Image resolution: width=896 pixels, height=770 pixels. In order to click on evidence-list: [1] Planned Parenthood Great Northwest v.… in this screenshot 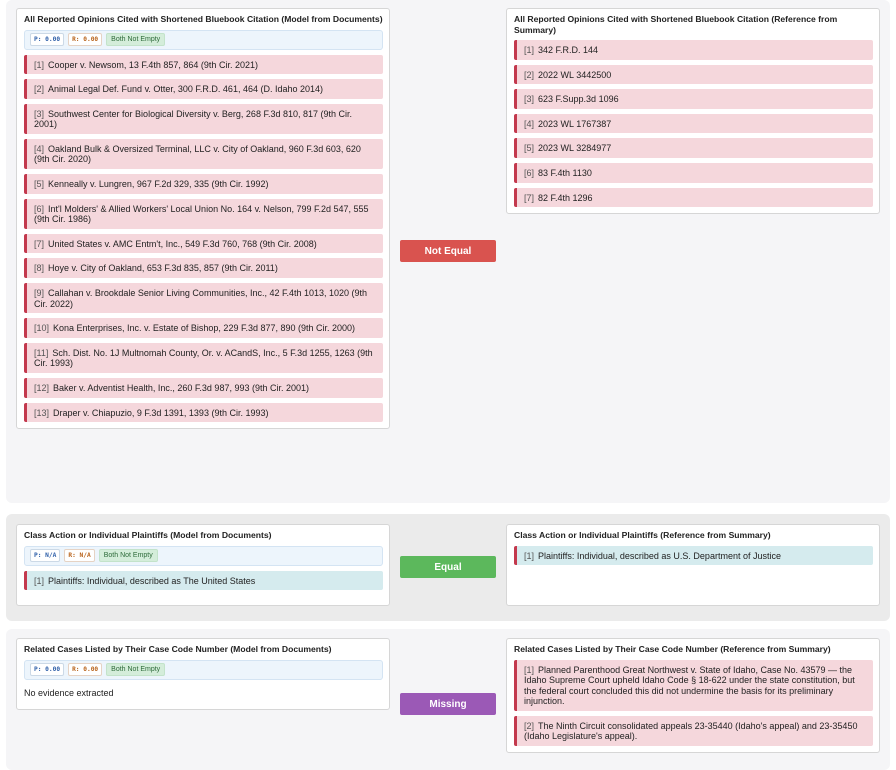, I will do `click(693, 703)`.